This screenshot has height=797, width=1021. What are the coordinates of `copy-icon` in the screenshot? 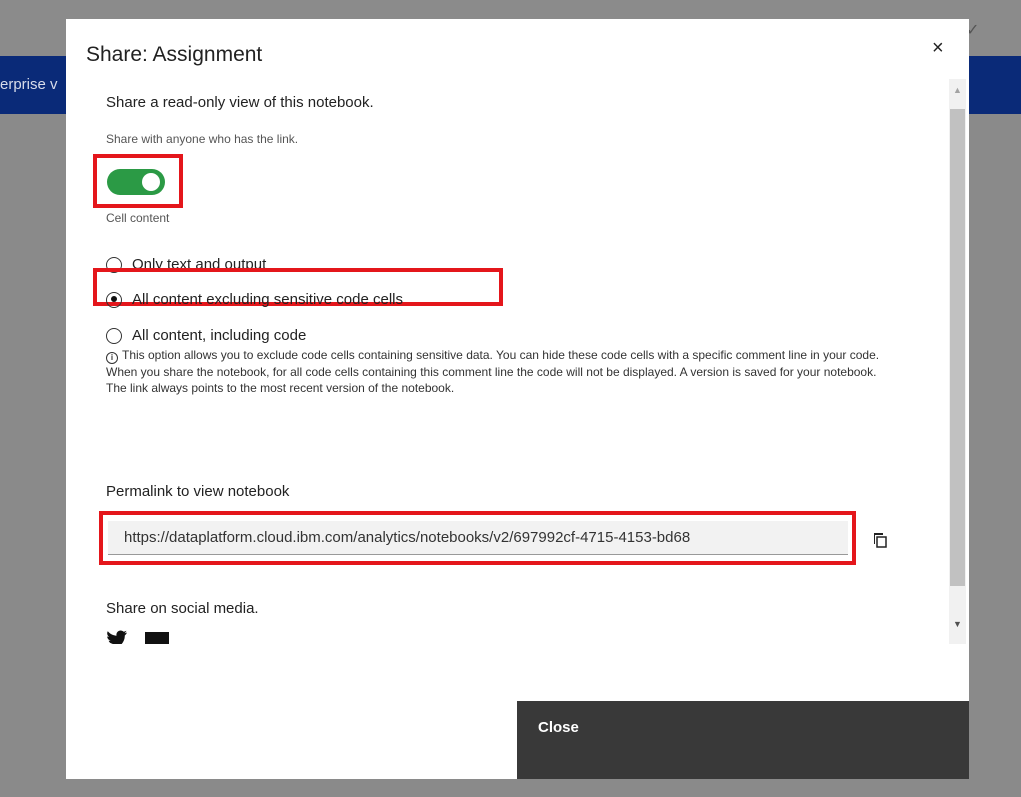 It's located at (880, 540).